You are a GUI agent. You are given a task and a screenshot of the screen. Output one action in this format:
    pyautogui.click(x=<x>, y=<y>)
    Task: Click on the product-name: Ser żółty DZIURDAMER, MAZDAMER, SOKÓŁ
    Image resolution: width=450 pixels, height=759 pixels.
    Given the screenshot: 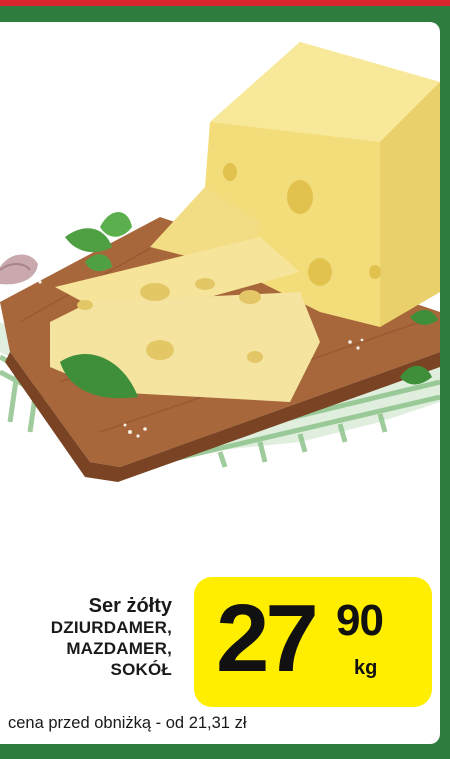 What is the action you would take?
    pyautogui.click(x=111, y=637)
    